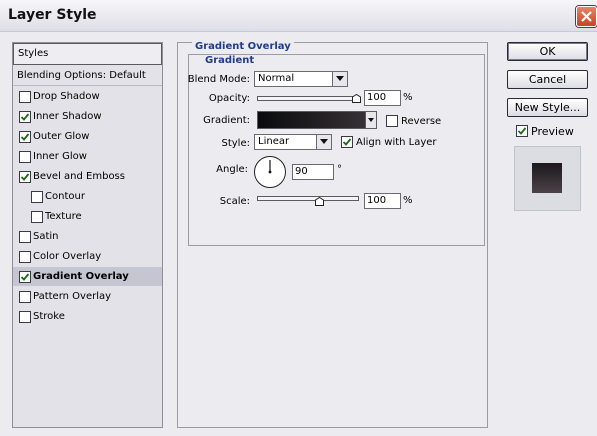 This screenshot has width=597, height=436. Describe the element at coordinates (60, 156) in the screenshot. I see `style-item-label: Inner Glow` at that location.